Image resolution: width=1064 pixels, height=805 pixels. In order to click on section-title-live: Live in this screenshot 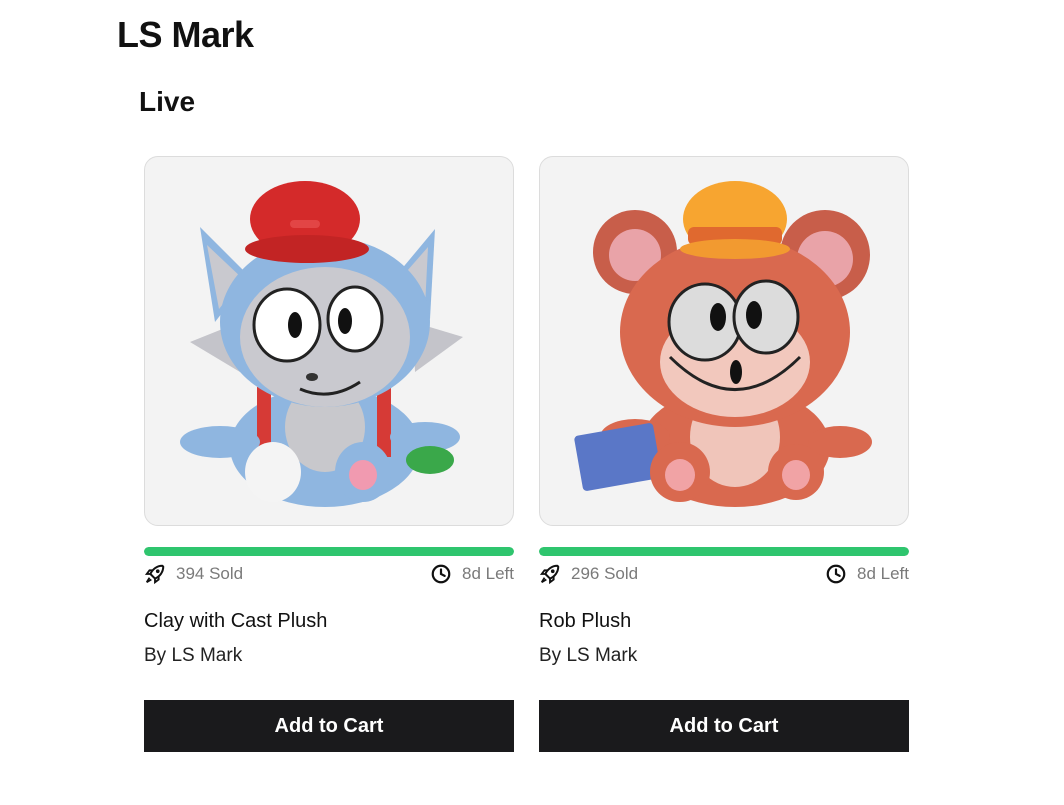, I will do `click(167, 101)`.